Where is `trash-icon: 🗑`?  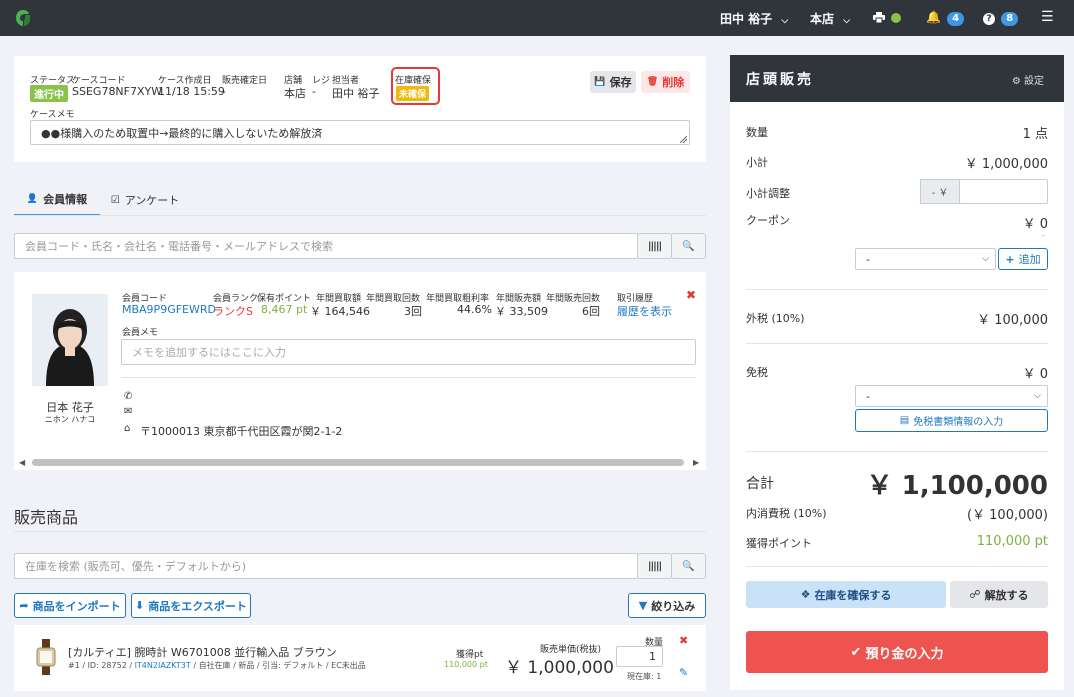 trash-icon: 🗑 is located at coordinates (652, 82).